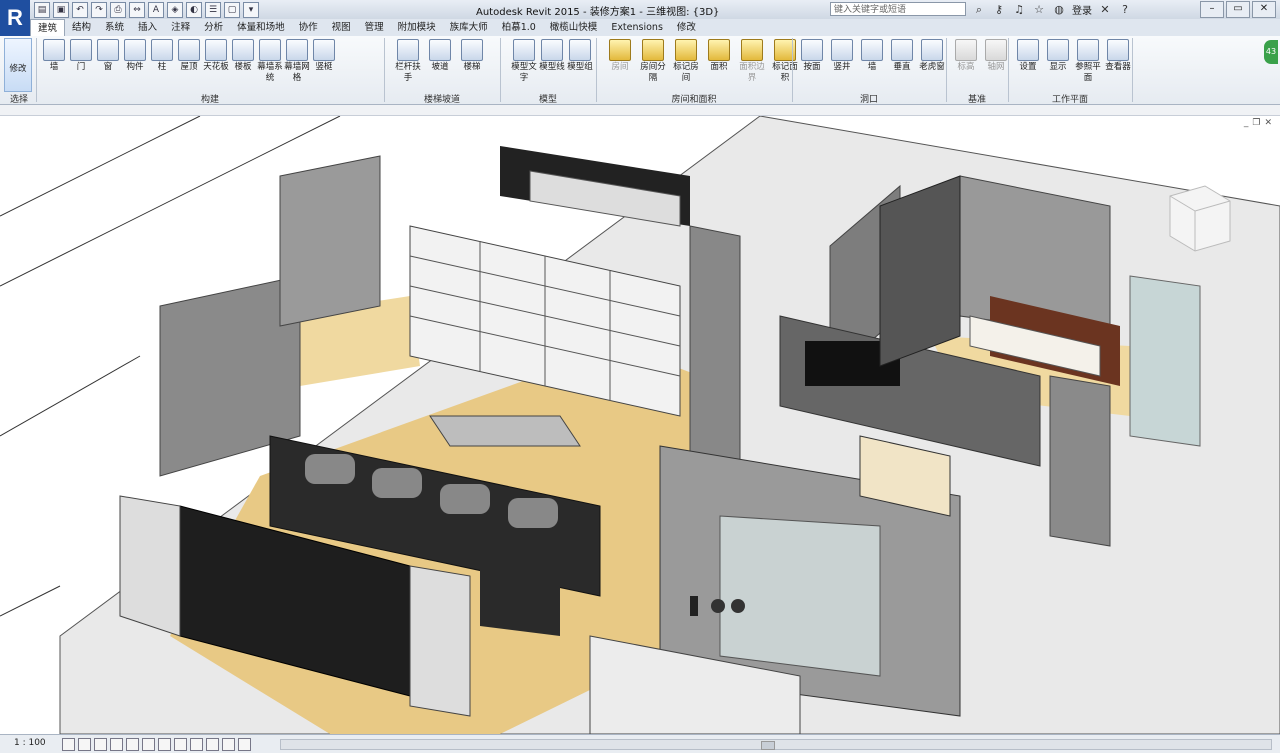  I want to click on close-hidden-icon: ▢, so click(232, 10).